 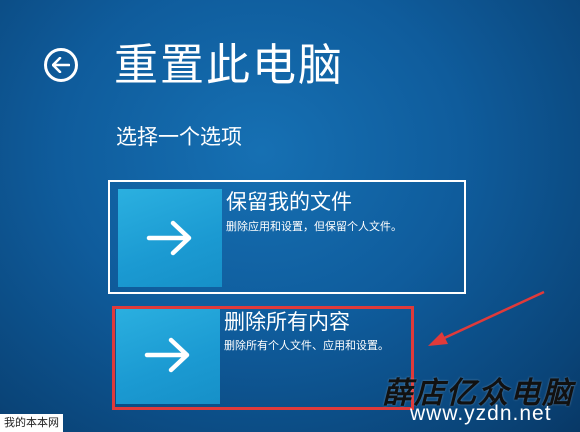 What do you see at coordinates (486, 318) in the screenshot?
I see `red-annotation-arrow` at bounding box center [486, 318].